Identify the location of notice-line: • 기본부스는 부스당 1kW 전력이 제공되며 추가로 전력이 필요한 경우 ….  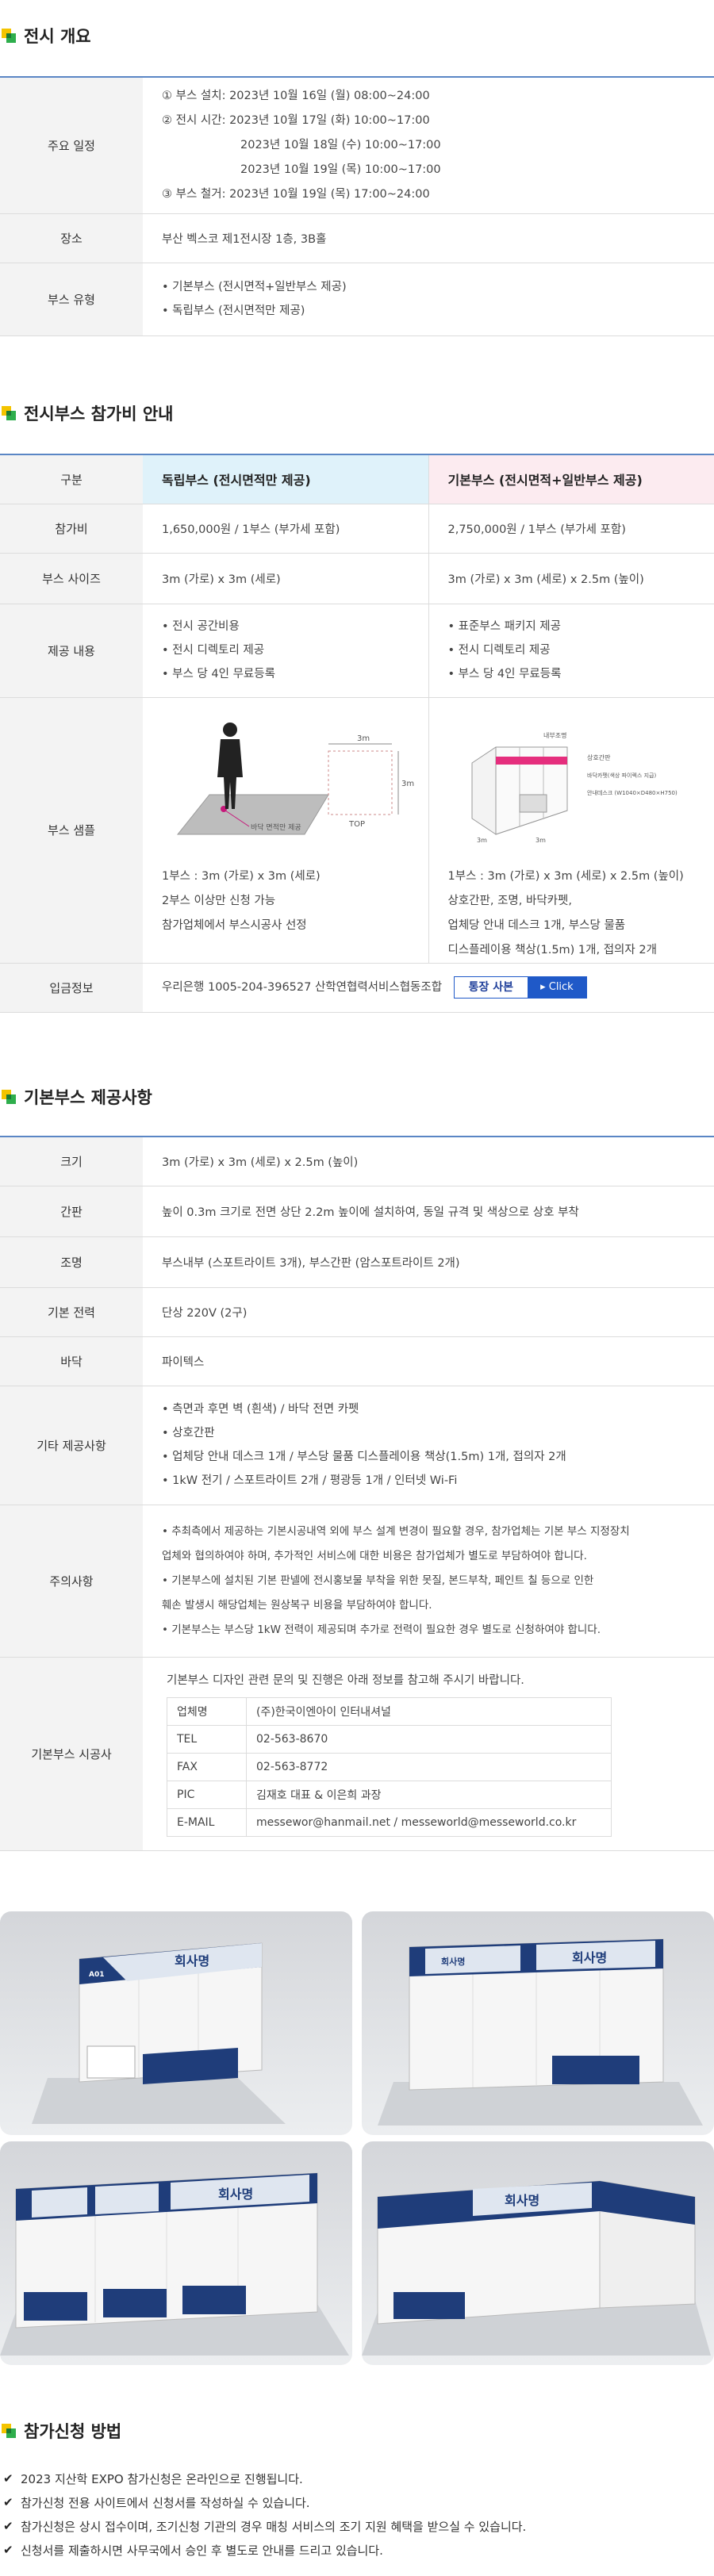
(381, 1629).